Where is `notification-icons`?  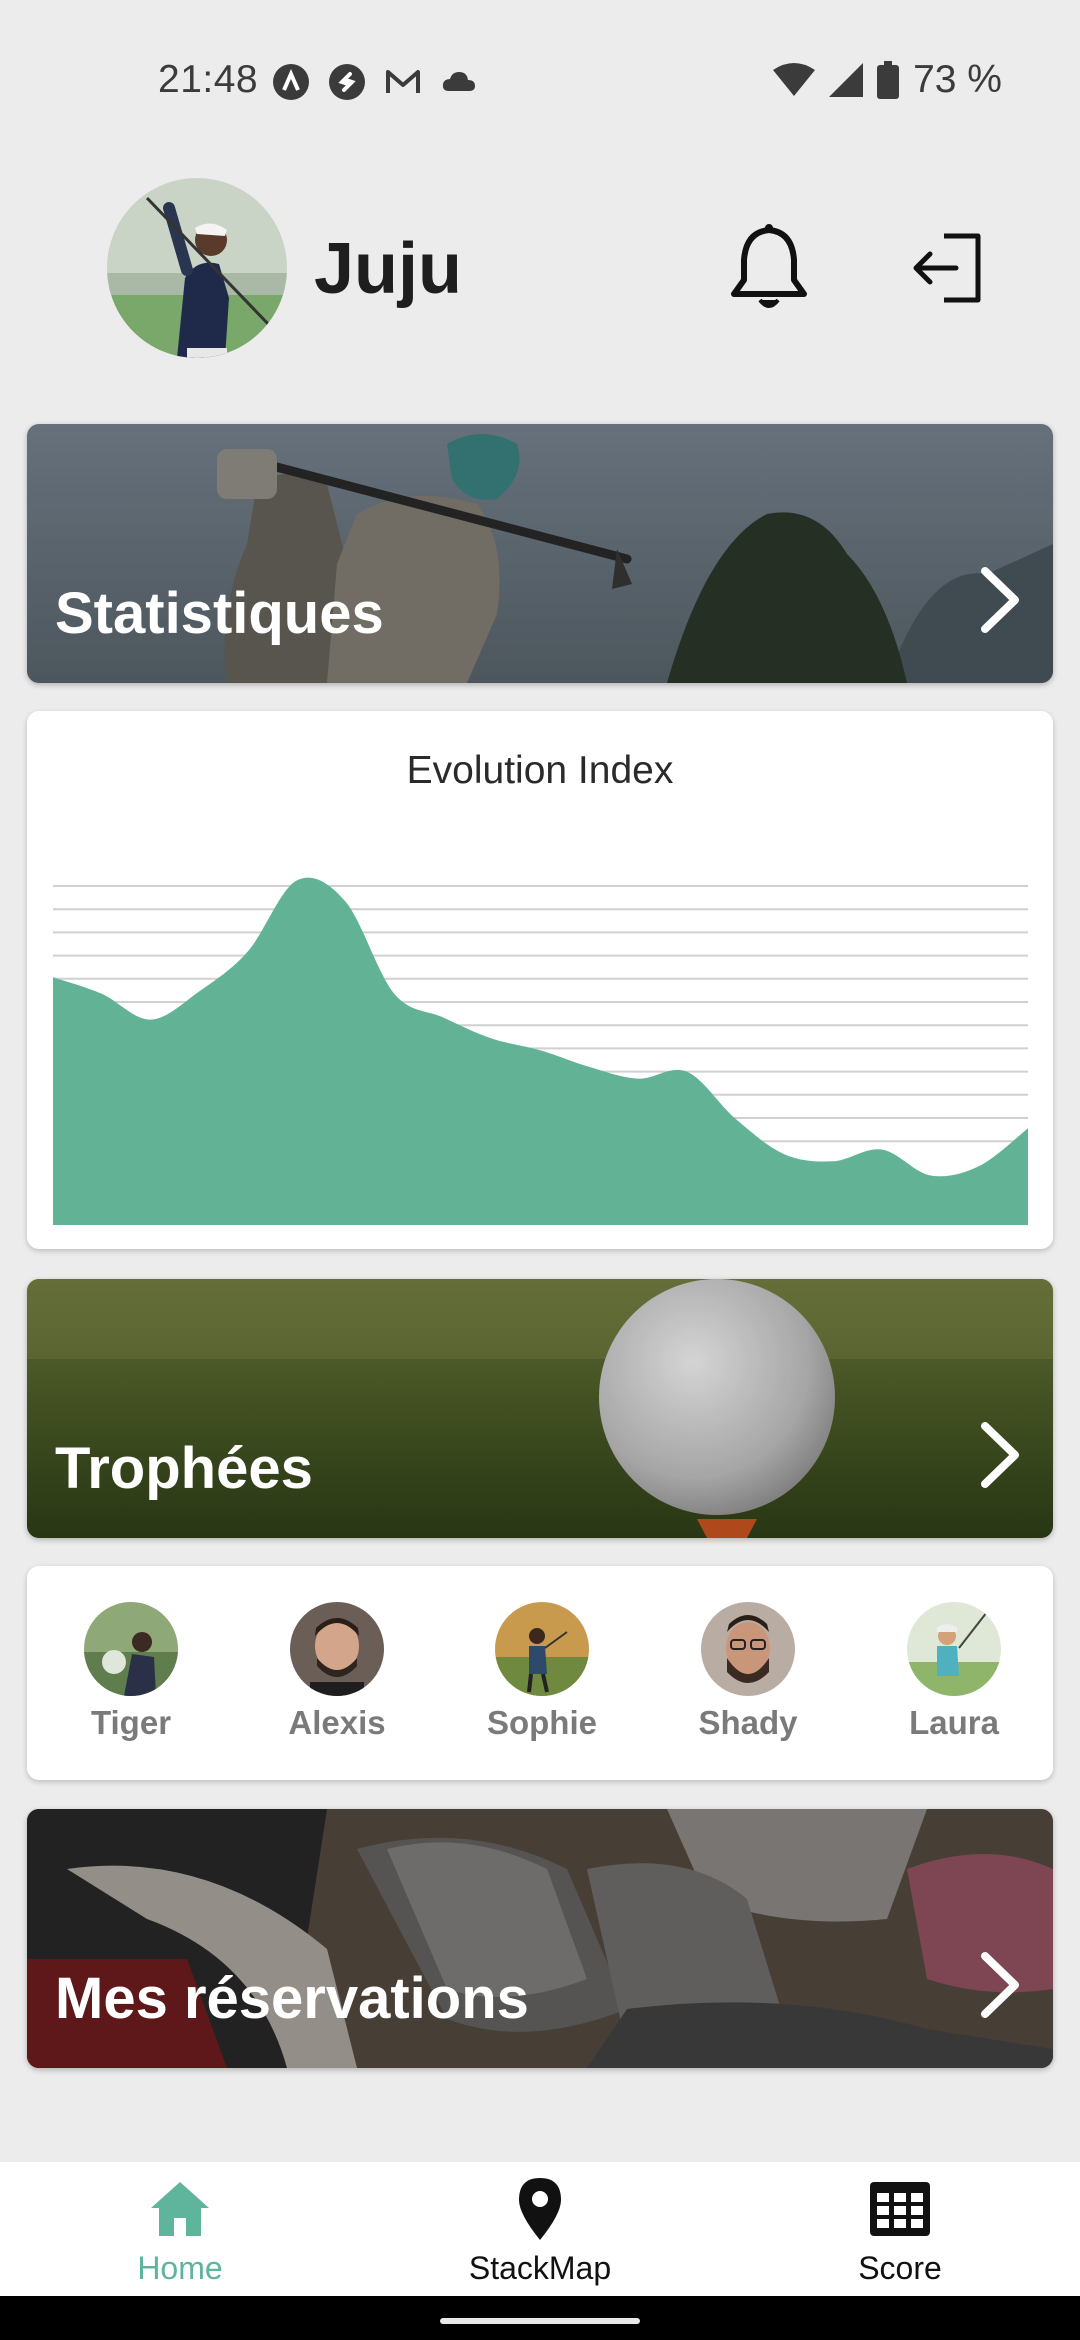
notification-icons is located at coordinates (375, 82).